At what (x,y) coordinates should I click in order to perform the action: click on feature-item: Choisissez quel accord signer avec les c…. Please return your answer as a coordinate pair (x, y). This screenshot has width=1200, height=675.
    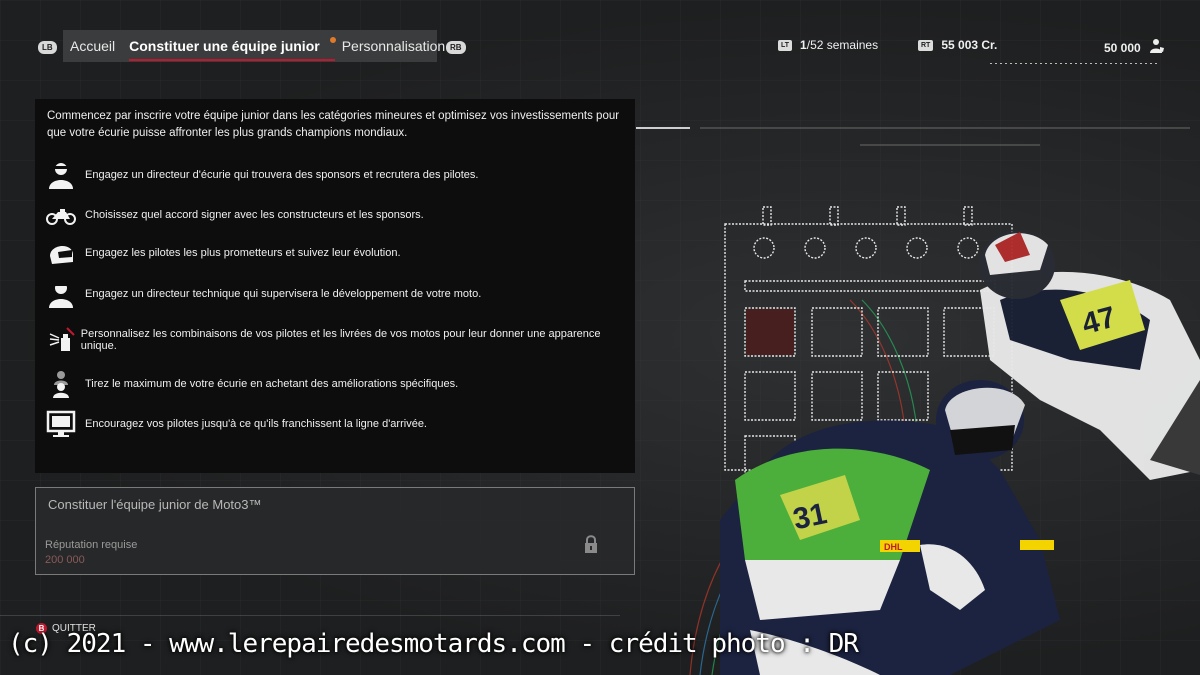
    Looking at the image, I should click on (234, 215).